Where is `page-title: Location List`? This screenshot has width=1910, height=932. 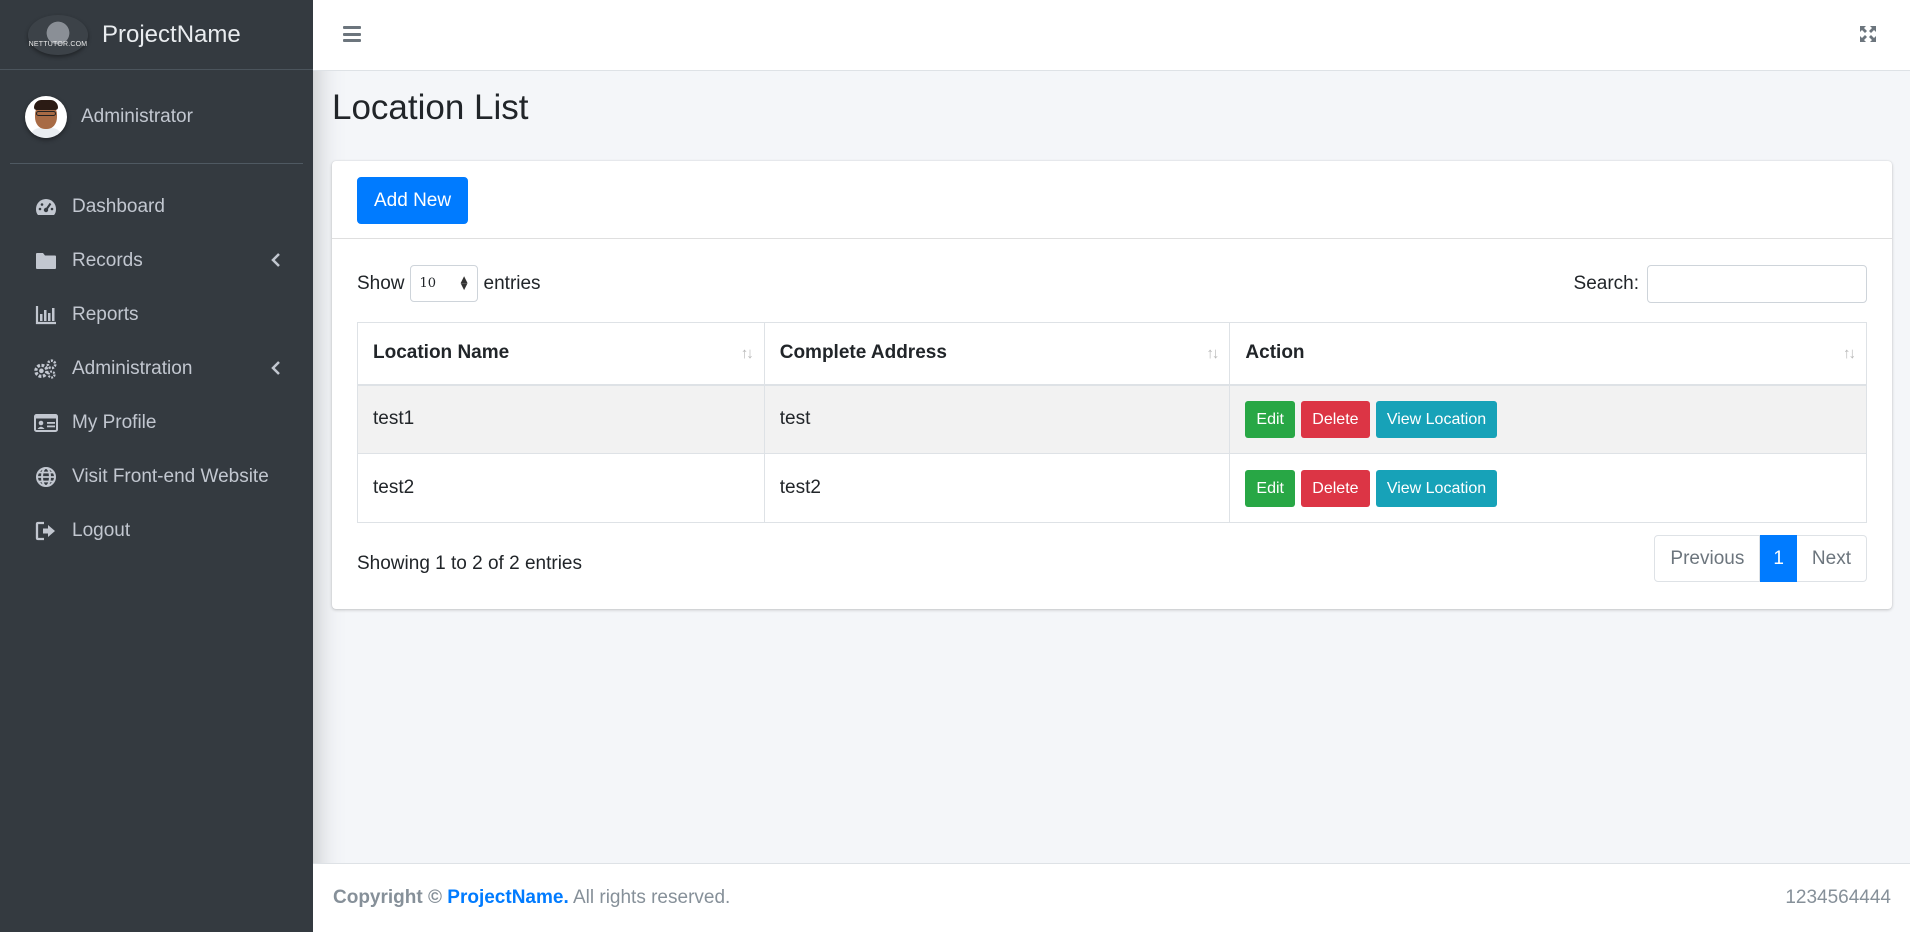 page-title: Location List is located at coordinates (430, 107).